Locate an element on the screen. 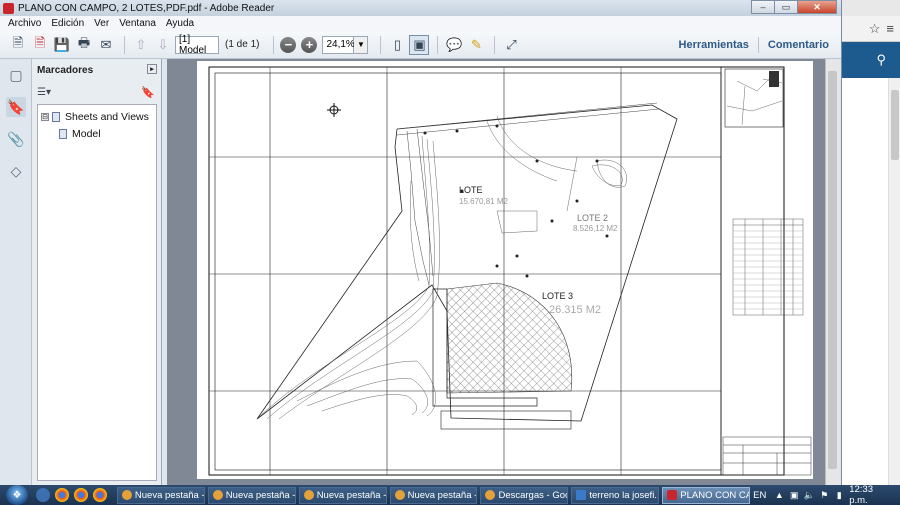 The image size is (900, 505). attachments-icon: 📎 is located at coordinates (16, 139).